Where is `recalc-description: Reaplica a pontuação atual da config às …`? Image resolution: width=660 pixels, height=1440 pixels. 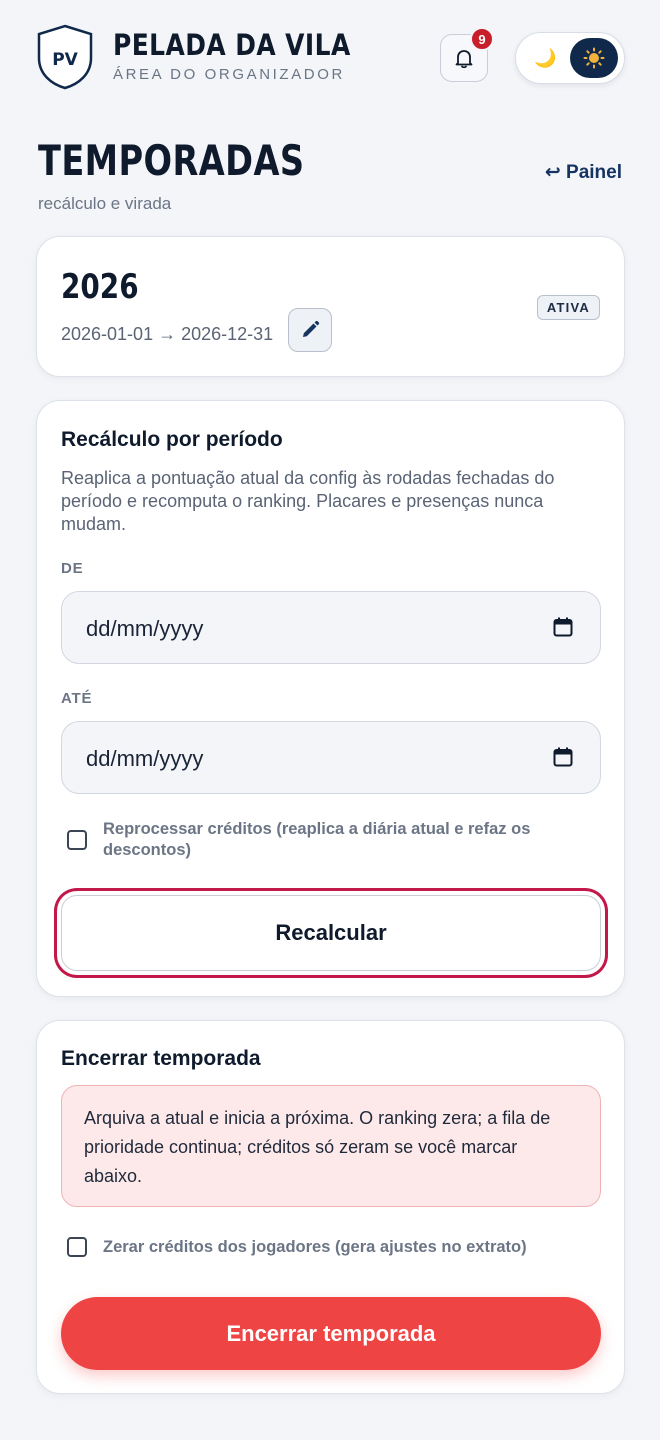
recalc-description: Reaplica a pontuação atual da config às … is located at coordinates (308, 501).